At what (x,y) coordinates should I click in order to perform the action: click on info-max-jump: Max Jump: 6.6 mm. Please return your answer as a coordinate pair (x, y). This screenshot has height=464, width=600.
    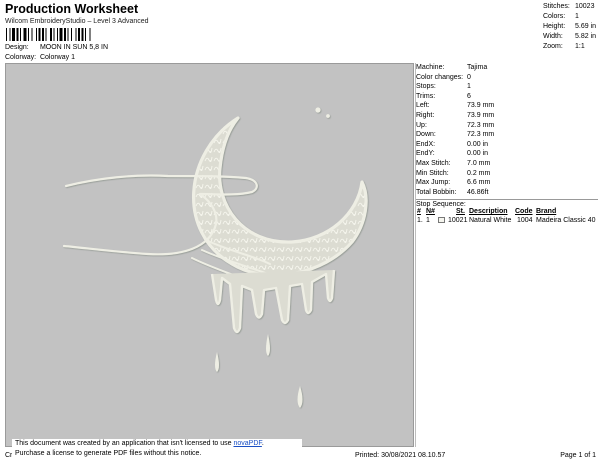
    Looking at the image, I should click on (453, 183).